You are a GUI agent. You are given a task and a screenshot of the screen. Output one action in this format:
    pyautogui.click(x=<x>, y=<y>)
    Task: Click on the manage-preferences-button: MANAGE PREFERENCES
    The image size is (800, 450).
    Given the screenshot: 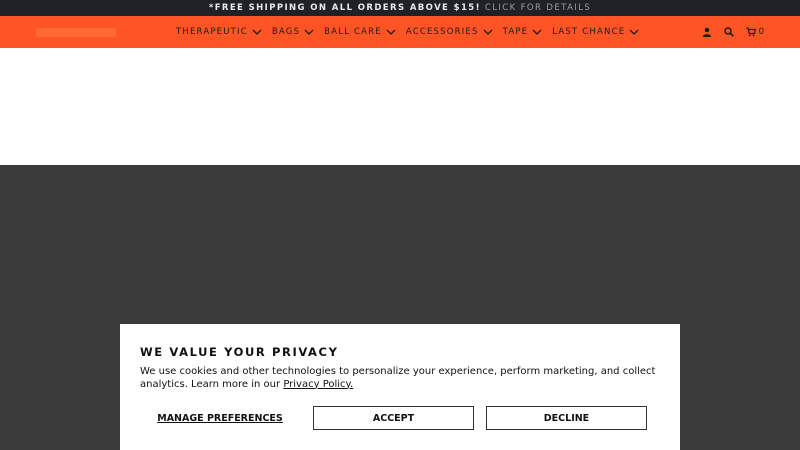 What is the action you would take?
    pyautogui.click(x=220, y=418)
    